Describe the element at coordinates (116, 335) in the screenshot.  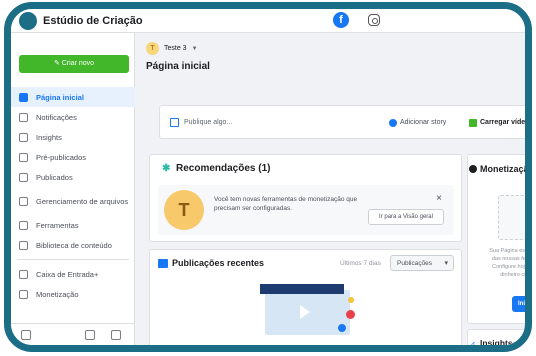
I see `mobile-icon` at that location.